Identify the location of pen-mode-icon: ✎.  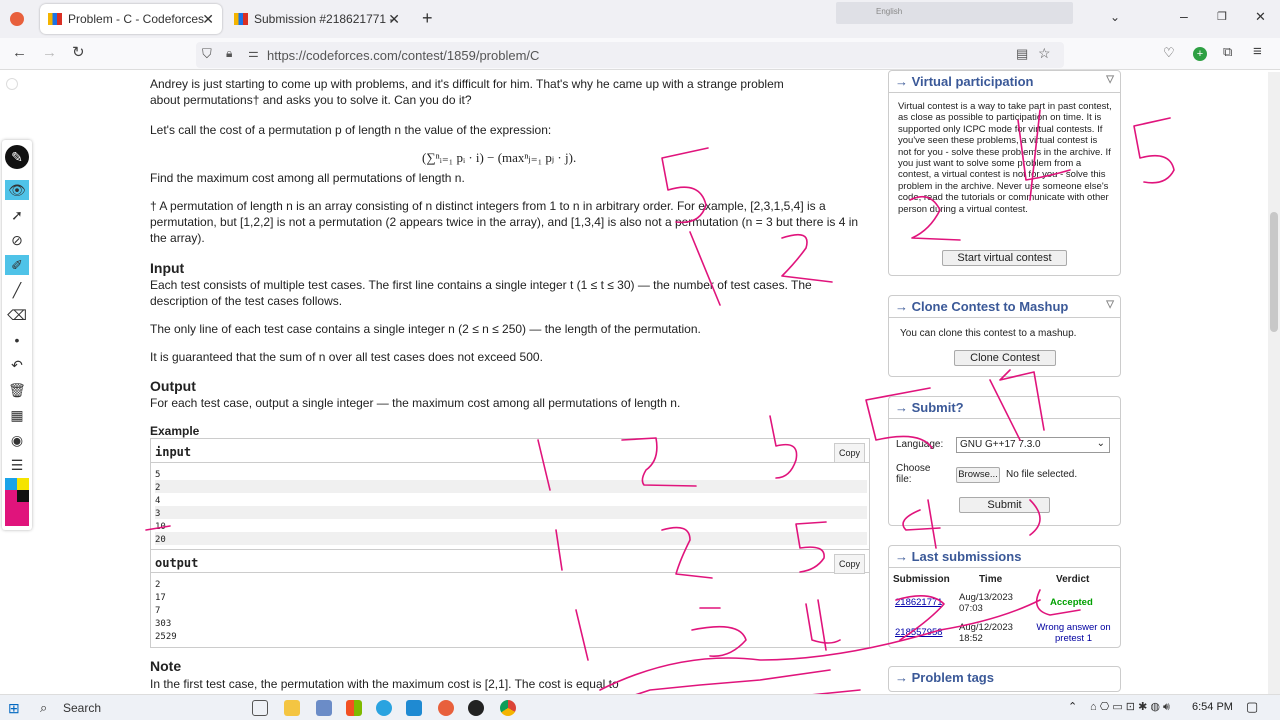
(17, 157).